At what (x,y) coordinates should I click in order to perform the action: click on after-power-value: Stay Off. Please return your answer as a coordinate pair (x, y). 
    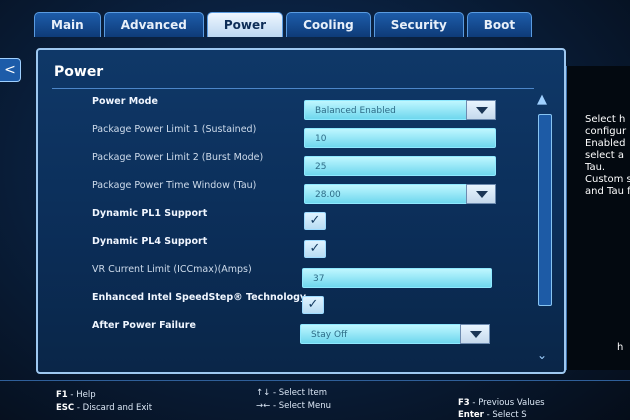
    Looking at the image, I should click on (329, 335).